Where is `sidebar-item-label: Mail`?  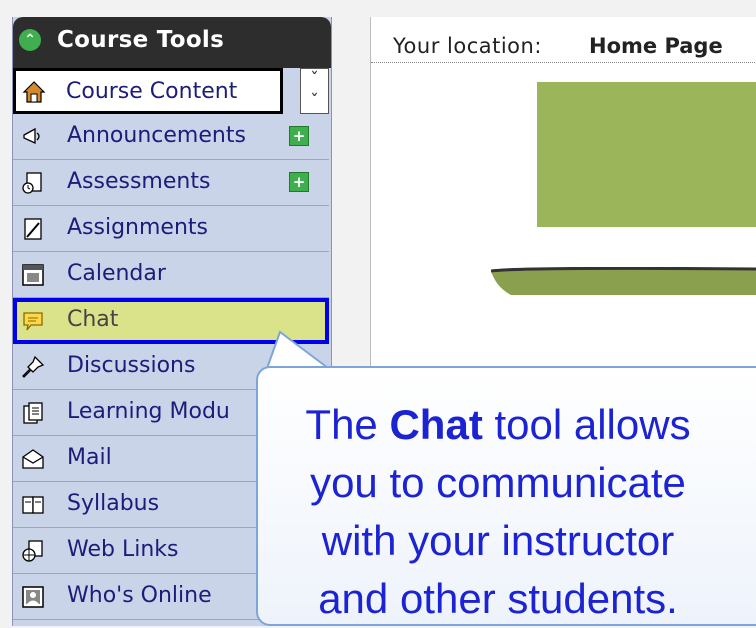 sidebar-item-label: Mail is located at coordinates (89, 457).